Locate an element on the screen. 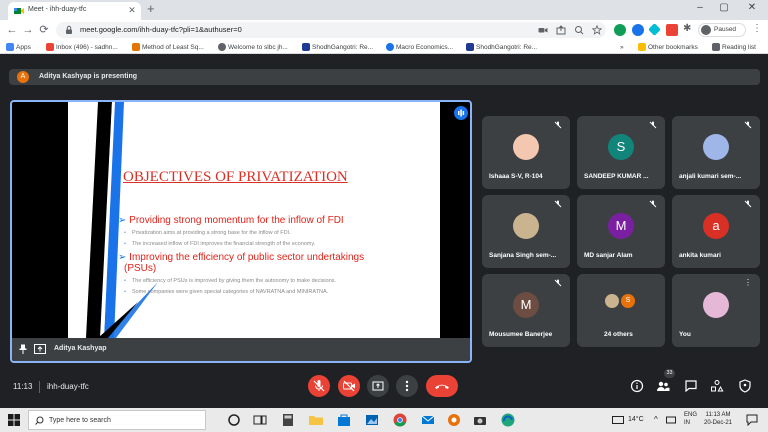 This screenshot has height=432, width=768. camera-in-use-icon is located at coordinates (543, 30).